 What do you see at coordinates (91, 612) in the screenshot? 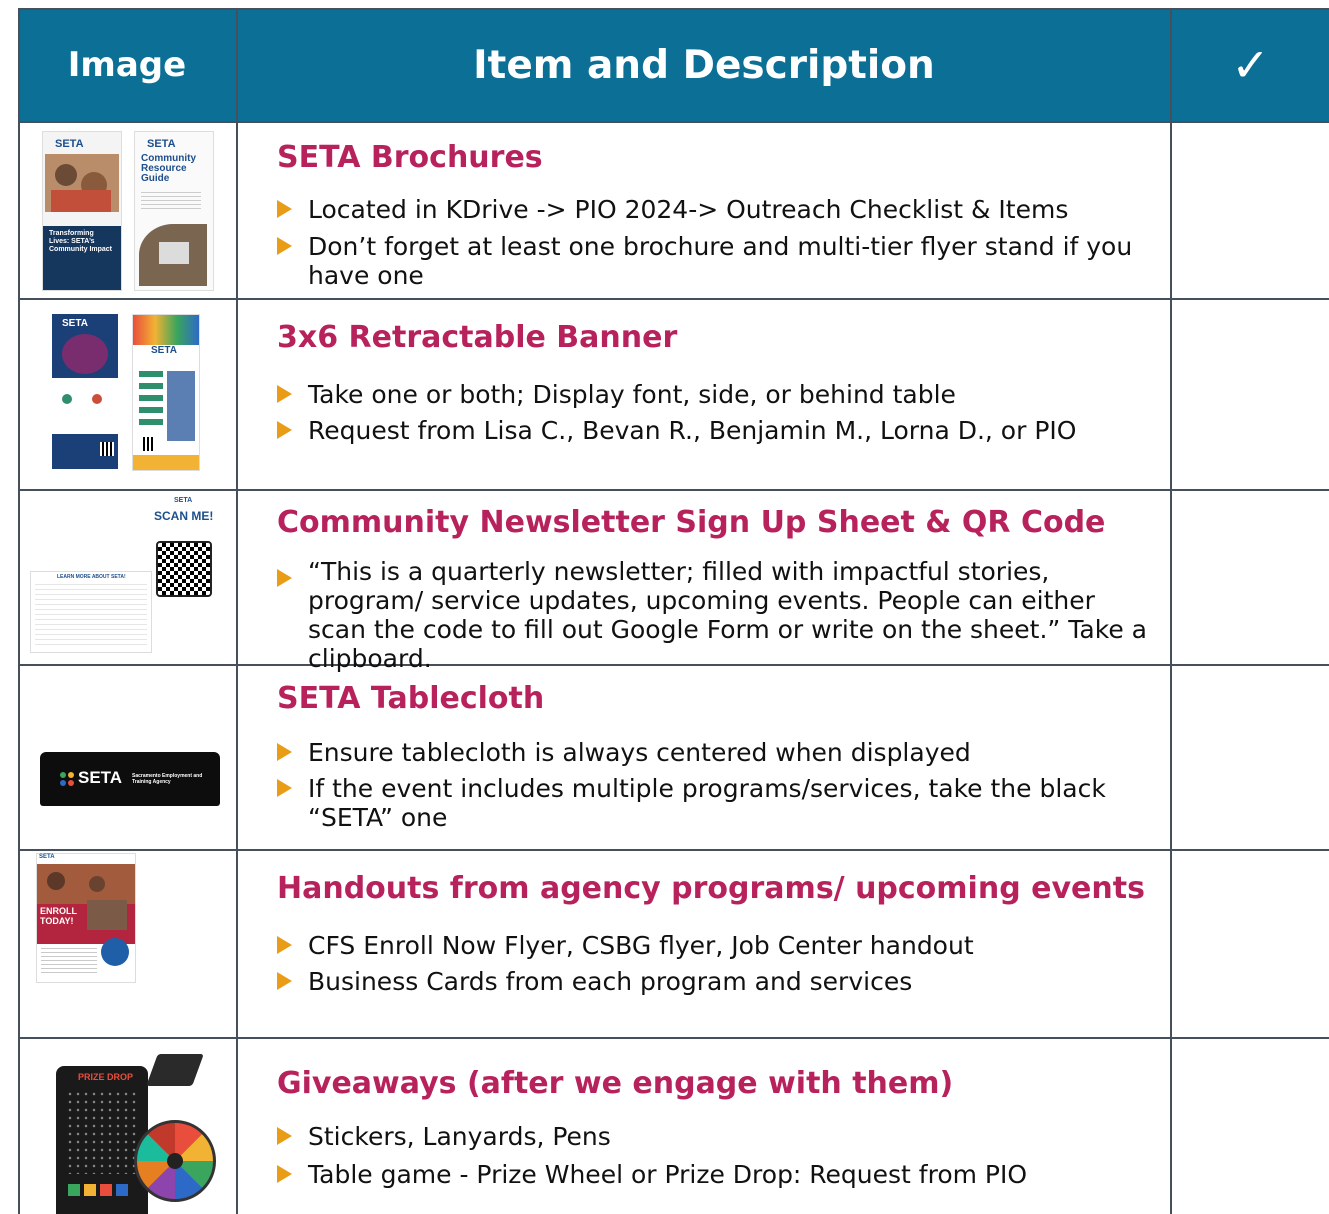
I see `signup-sheet: LEARN MORE ABOUT SETA!` at bounding box center [91, 612].